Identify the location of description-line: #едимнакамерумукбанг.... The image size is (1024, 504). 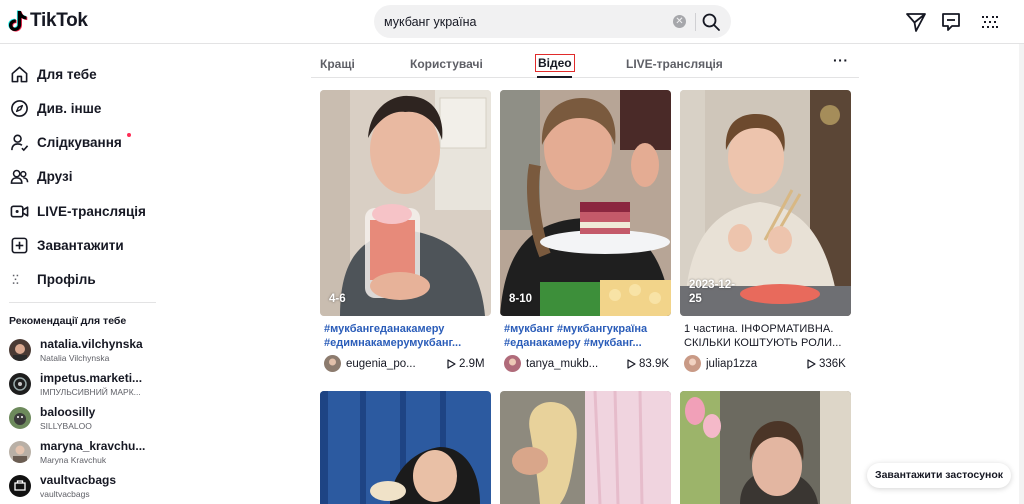
(408, 343).